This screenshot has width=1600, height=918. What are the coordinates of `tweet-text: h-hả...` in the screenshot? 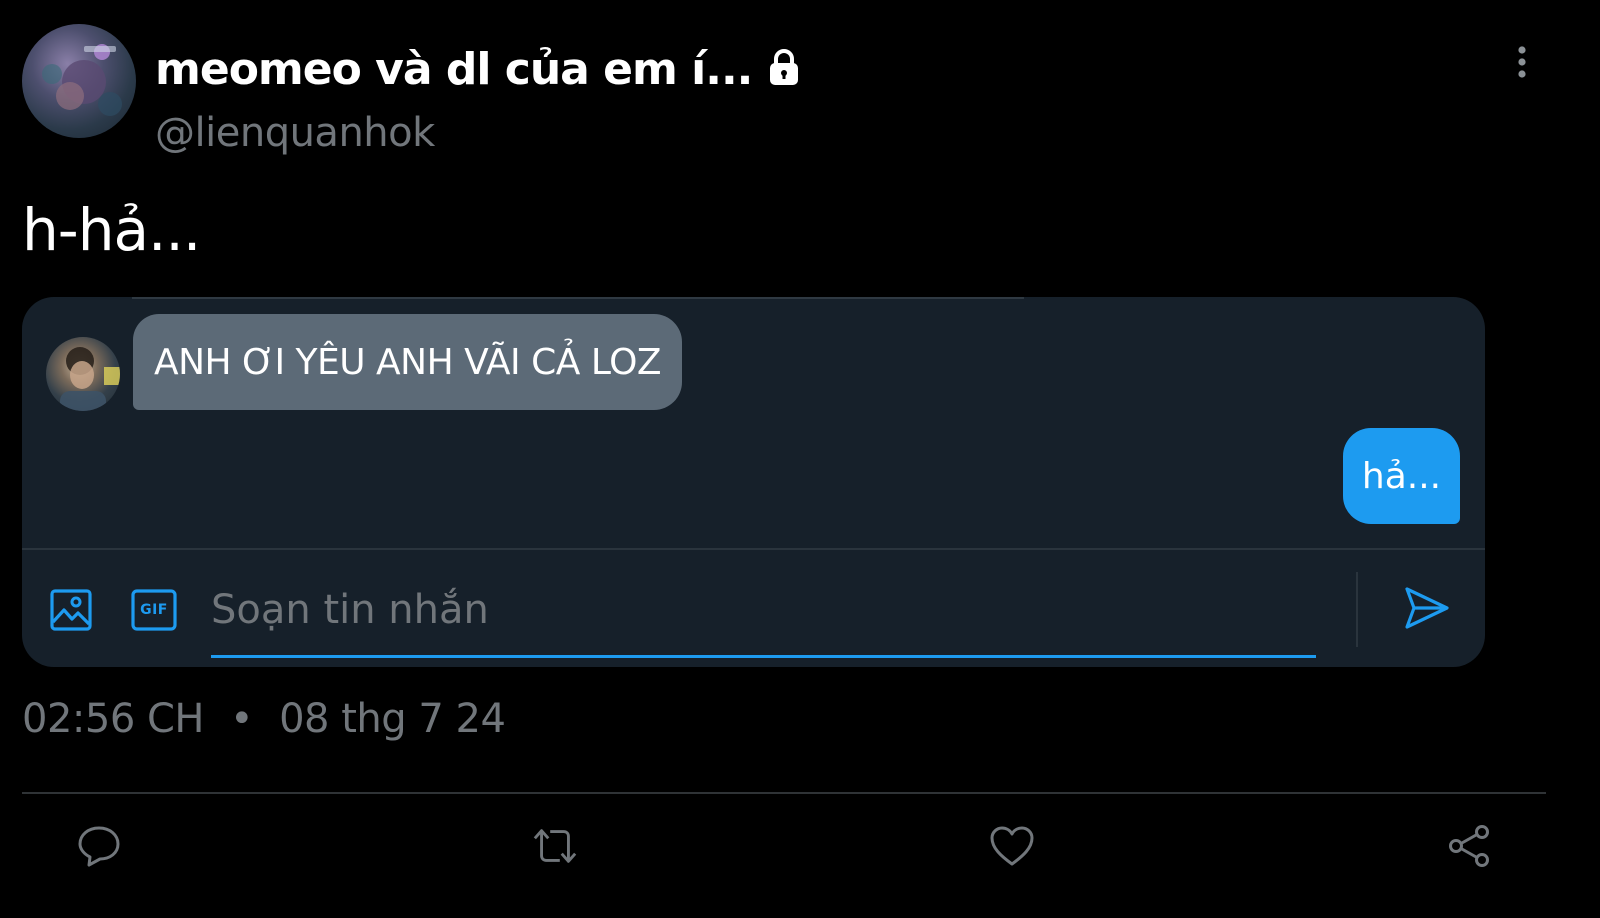 It's located at (111, 230).